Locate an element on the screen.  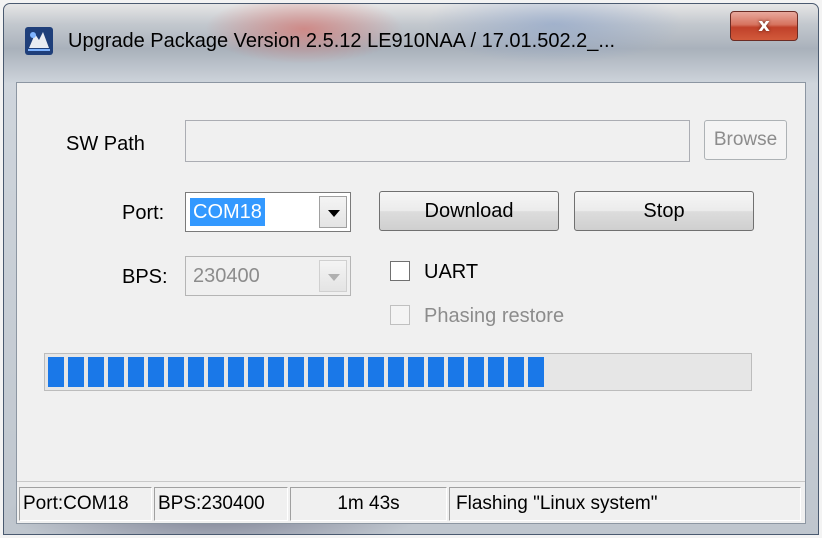
status-elapsed-time: 1m 43s is located at coordinates (368, 504).